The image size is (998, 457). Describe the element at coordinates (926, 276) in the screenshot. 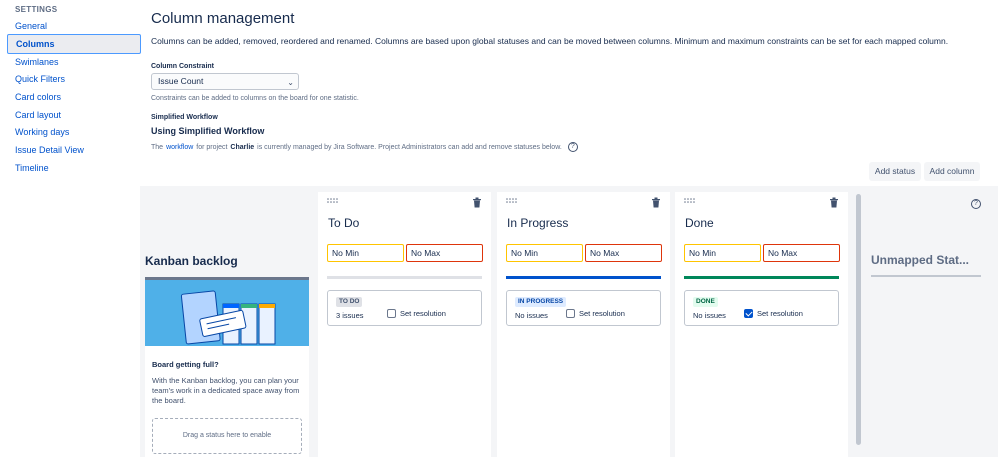

I see `unmapped-status-bar` at that location.